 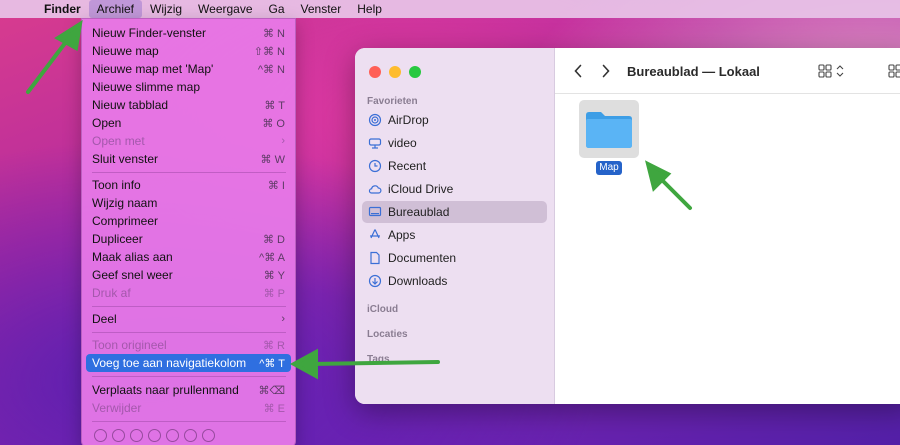 What do you see at coordinates (188, 203) in the screenshot?
I see `menu-item-rename: Wijzig naam` at bounding box center [188, 203].